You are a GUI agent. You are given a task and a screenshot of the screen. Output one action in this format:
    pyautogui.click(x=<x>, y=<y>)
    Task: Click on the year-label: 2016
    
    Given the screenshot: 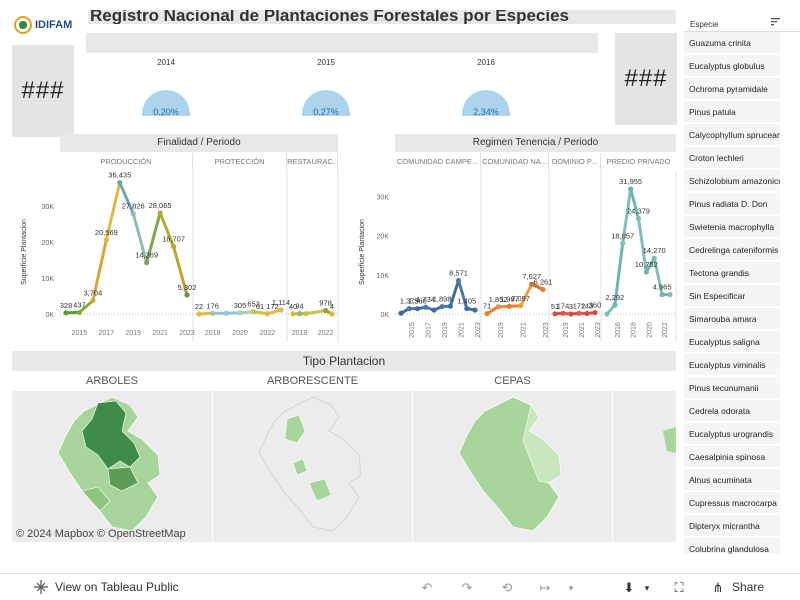 What is the action you would take?
    pyautogui.click(x=486, y=62)
    